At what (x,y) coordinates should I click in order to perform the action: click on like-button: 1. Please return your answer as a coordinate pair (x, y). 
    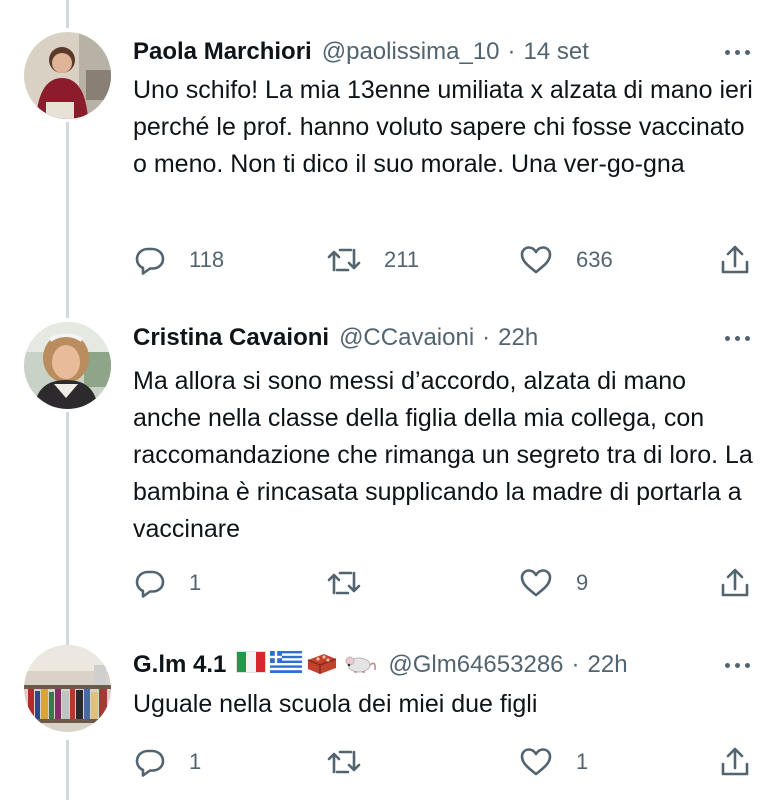
    Looking at the image, I should click on (553, 762).